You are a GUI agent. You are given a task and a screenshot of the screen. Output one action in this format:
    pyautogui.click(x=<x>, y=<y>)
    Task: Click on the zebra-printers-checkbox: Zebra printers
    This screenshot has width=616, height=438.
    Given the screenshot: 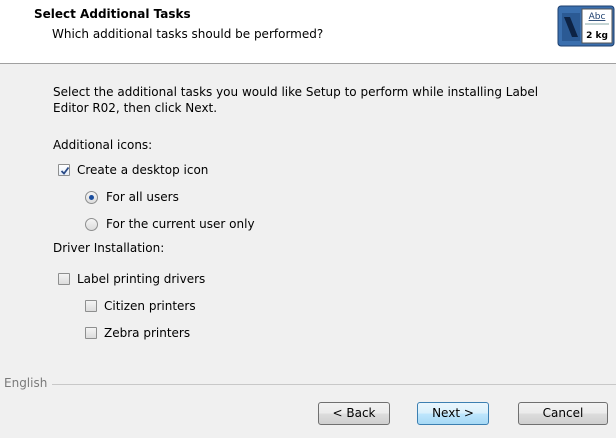 What is the action you would take?
    pyautogui.click(x=137, y=333)
    